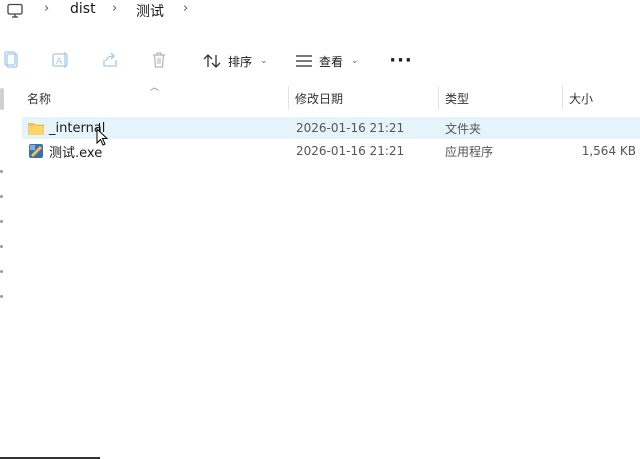  I want to click on folder-icon, so click(36, 128).